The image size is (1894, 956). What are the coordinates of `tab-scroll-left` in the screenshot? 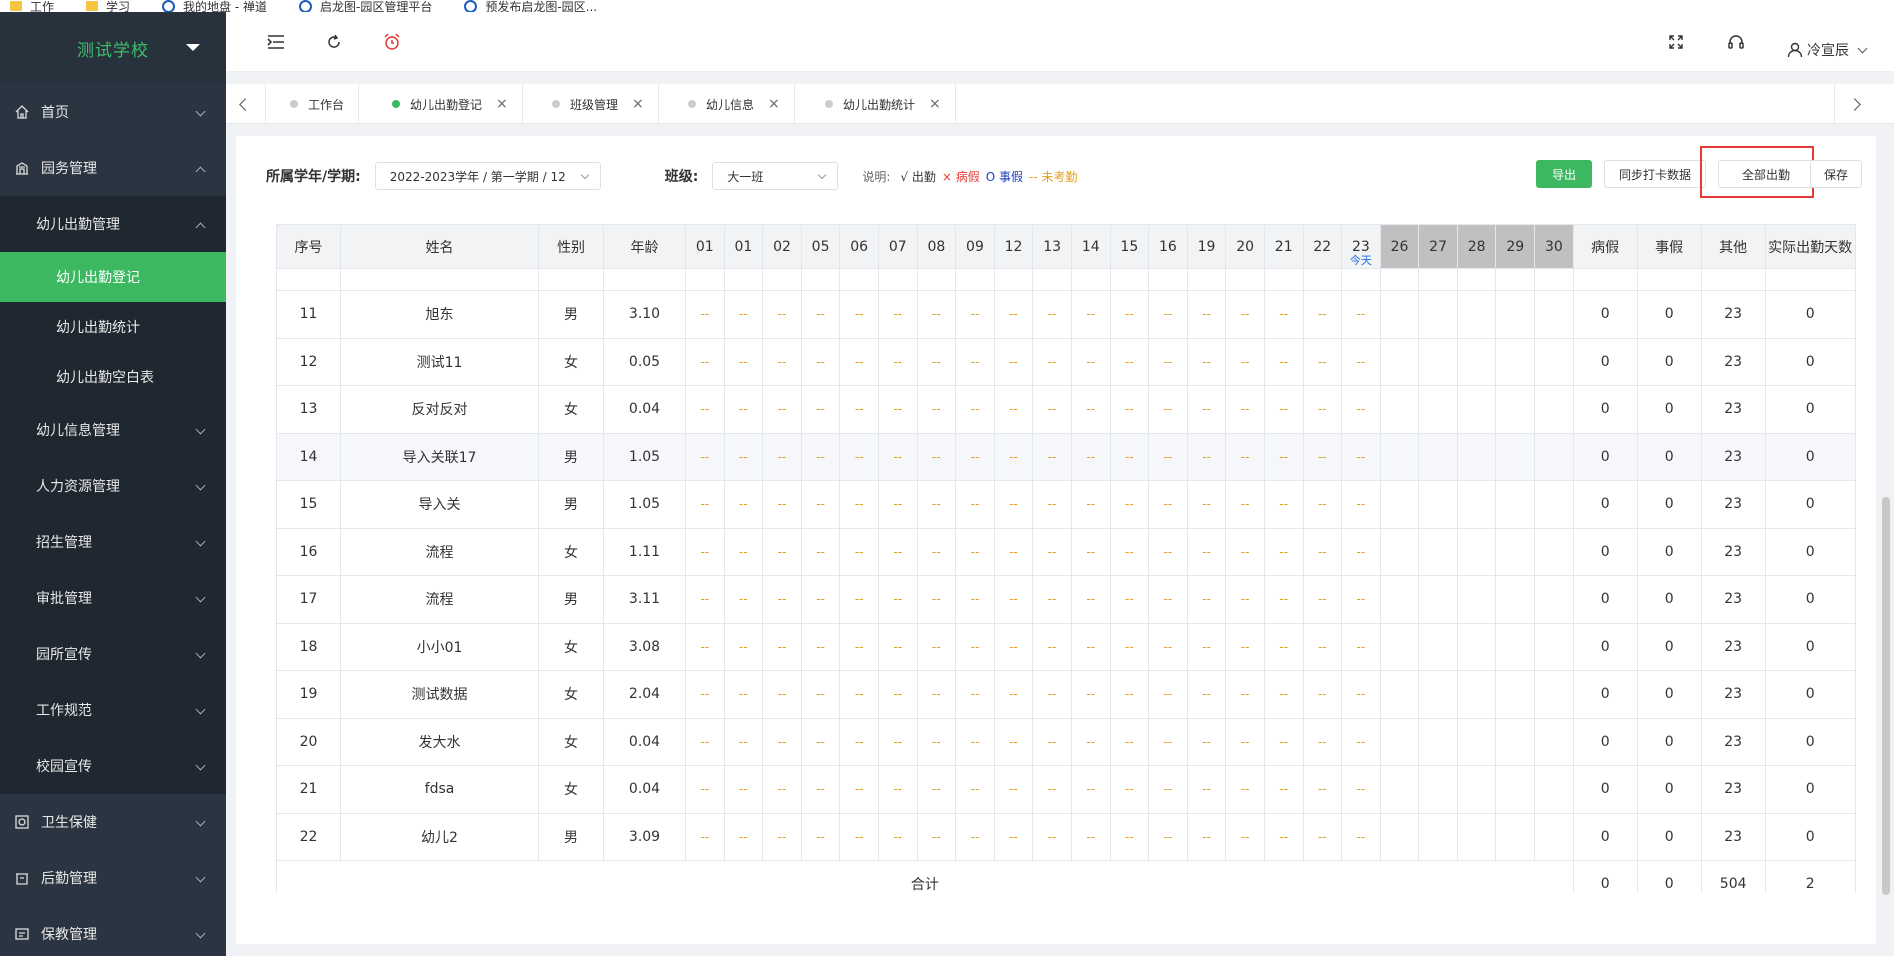 It's located at (246, 104).